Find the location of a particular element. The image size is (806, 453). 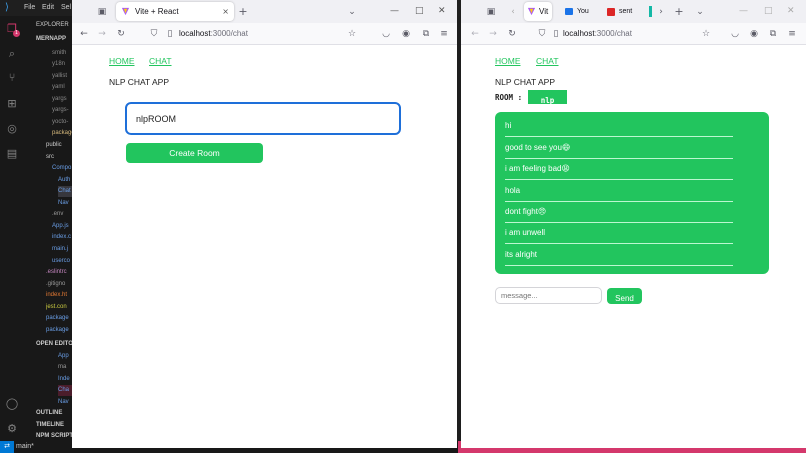

account-icon: ◯ is located at coordinates (12, 404).